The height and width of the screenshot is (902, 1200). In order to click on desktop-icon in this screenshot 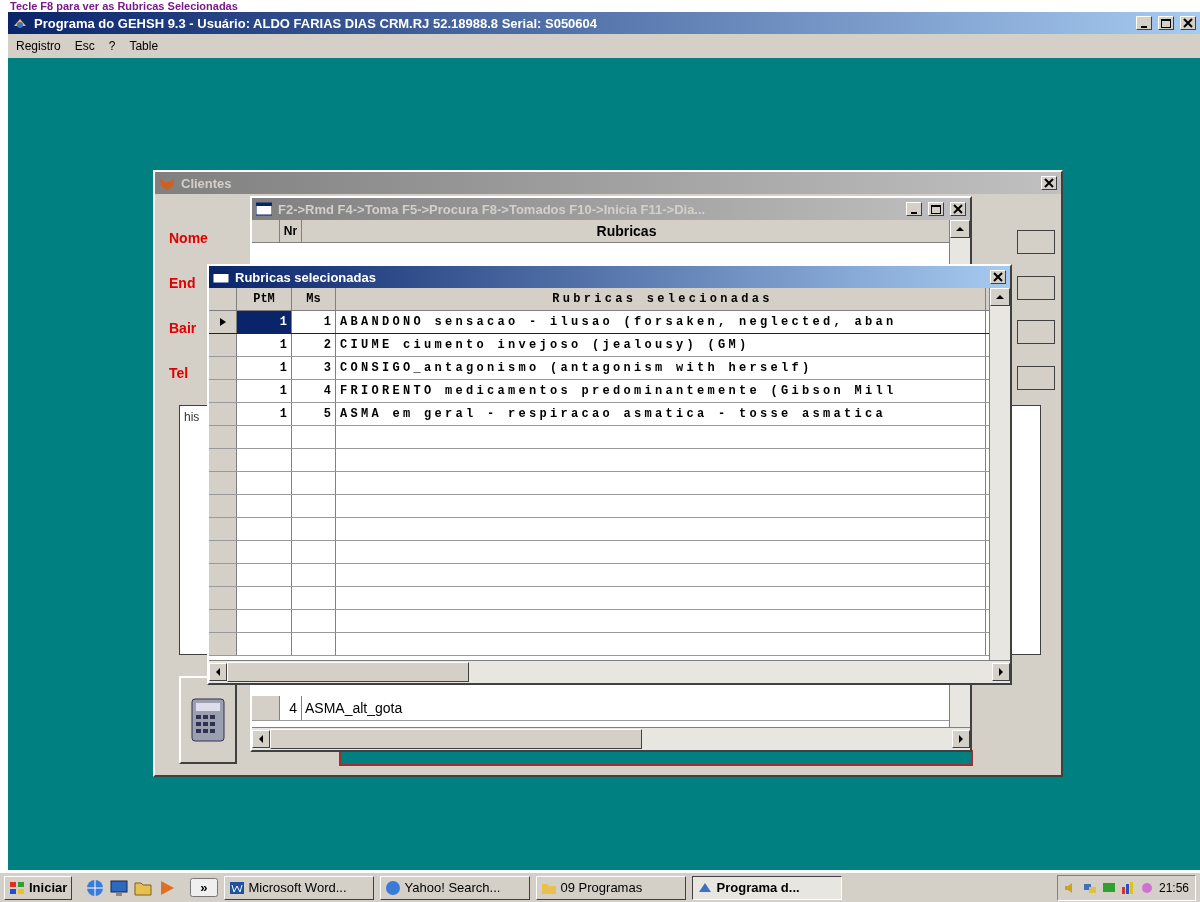, I will do `click(119, 887)`.